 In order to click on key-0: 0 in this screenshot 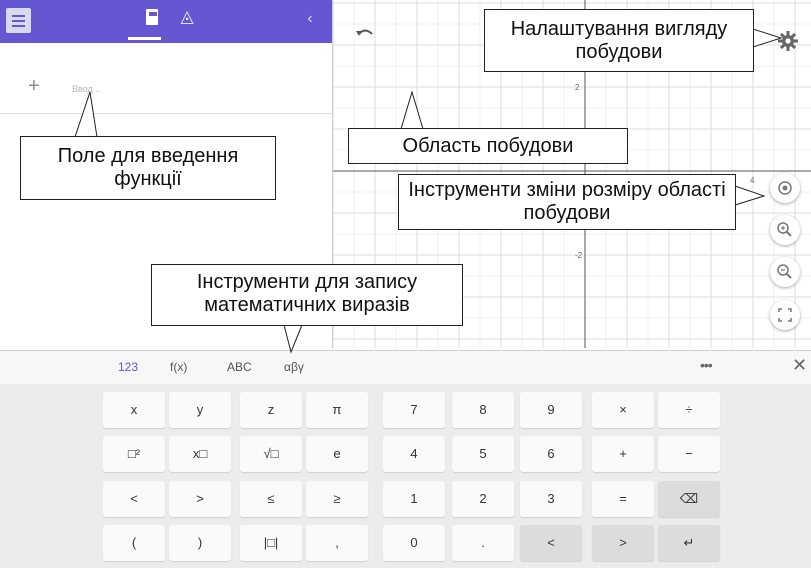, I will do `click(414, 543)`.